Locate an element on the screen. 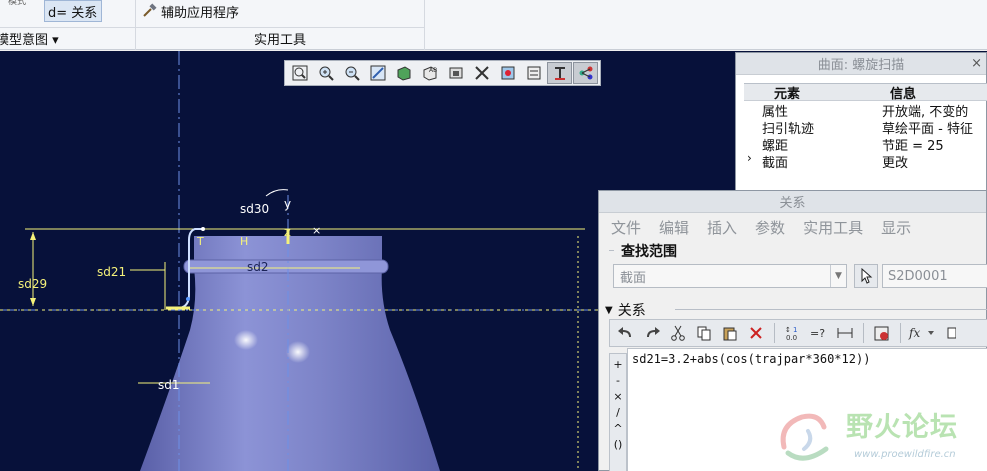  show-dimension-icon: ↕ 1 0.0 is located at coordinates (793, 333).